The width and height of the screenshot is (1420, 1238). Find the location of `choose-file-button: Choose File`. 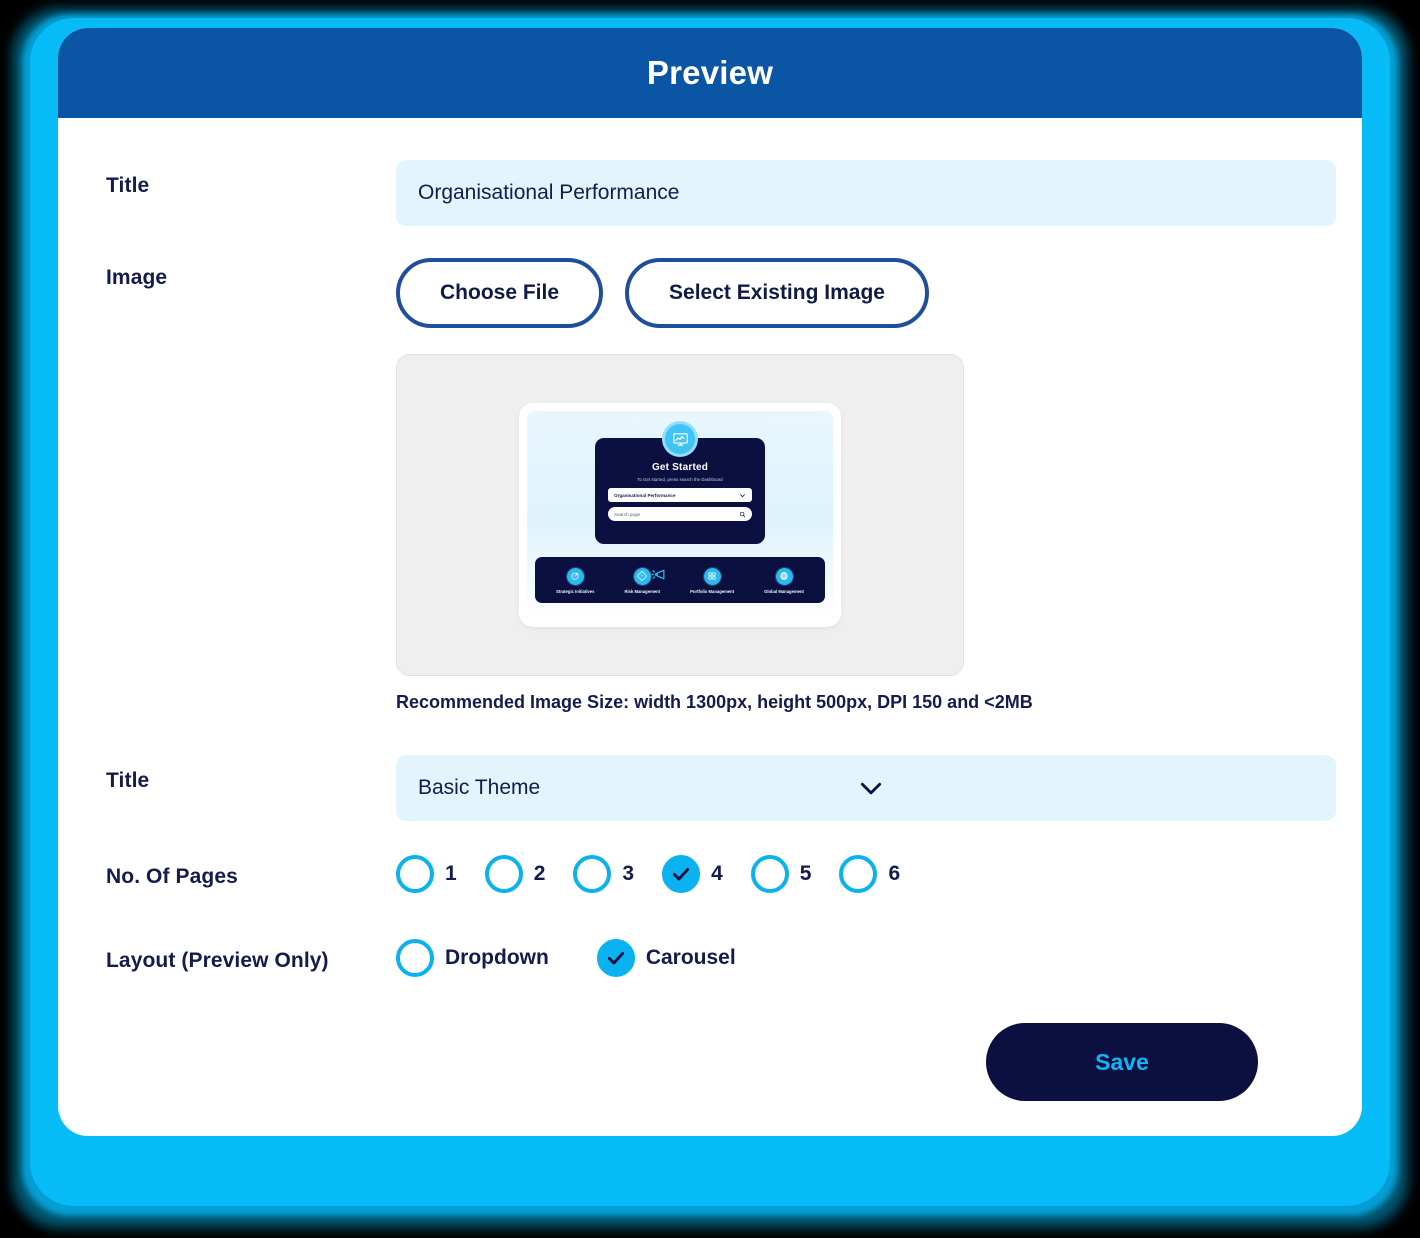

choose-file-button: Choose File is located at coordinates (500, 293).